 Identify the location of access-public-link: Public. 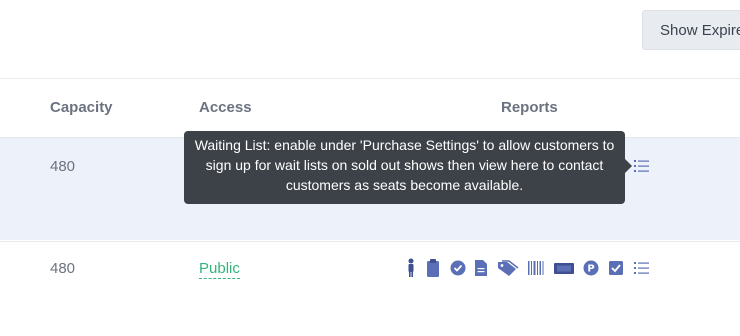
(219, 269).